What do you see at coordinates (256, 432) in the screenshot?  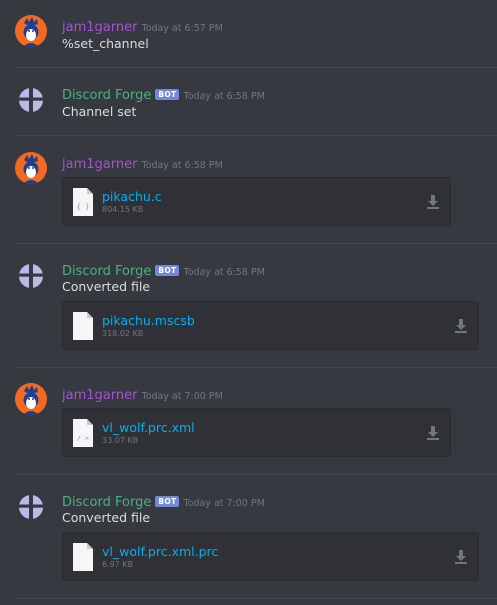 I see `file-attachment: / > vl_wolf.prc.xml 33.07 KB` at bounding box center [256, 432].